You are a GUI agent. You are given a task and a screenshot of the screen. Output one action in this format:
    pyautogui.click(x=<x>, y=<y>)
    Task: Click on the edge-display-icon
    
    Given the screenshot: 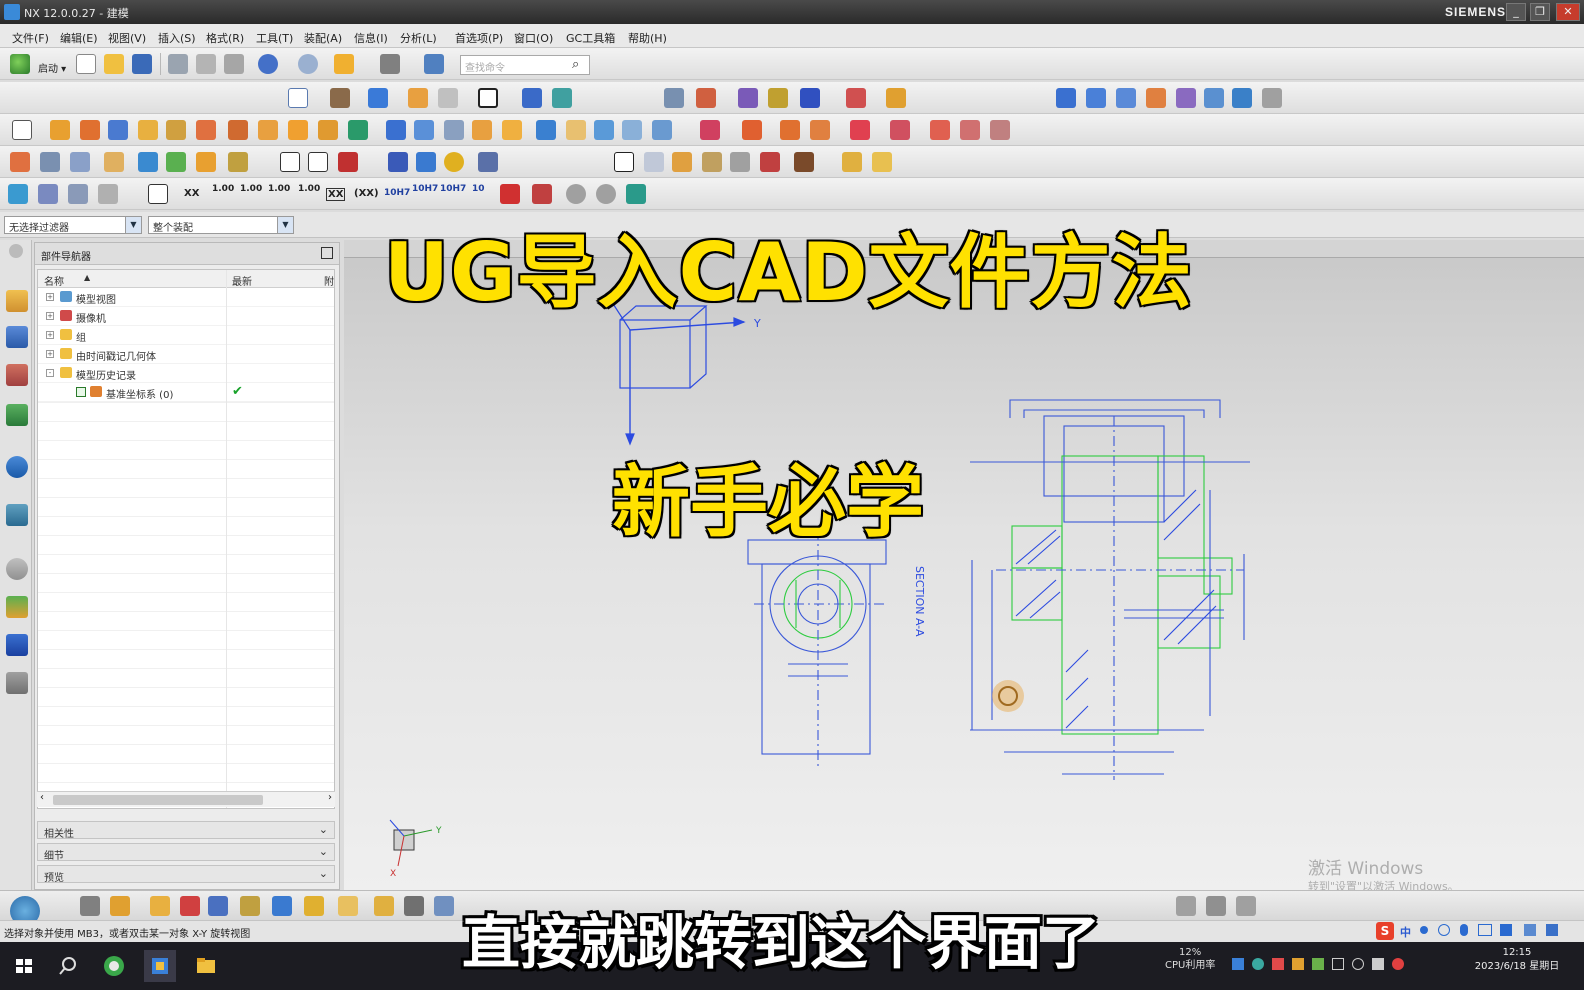 What is the action you would take?
    pyautogui.click(x=418, y=98)
    